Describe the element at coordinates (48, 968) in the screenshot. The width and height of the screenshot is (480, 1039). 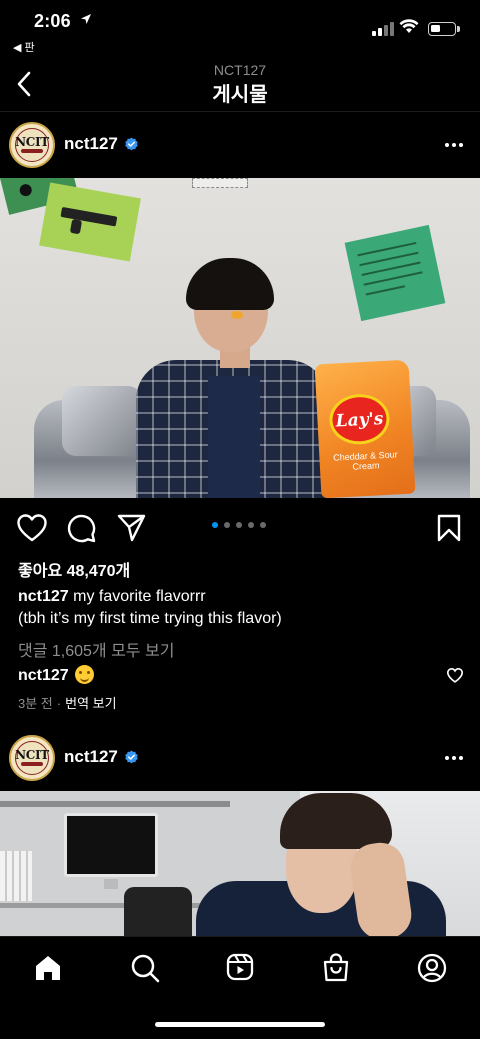
I see `home-icon` at that location.